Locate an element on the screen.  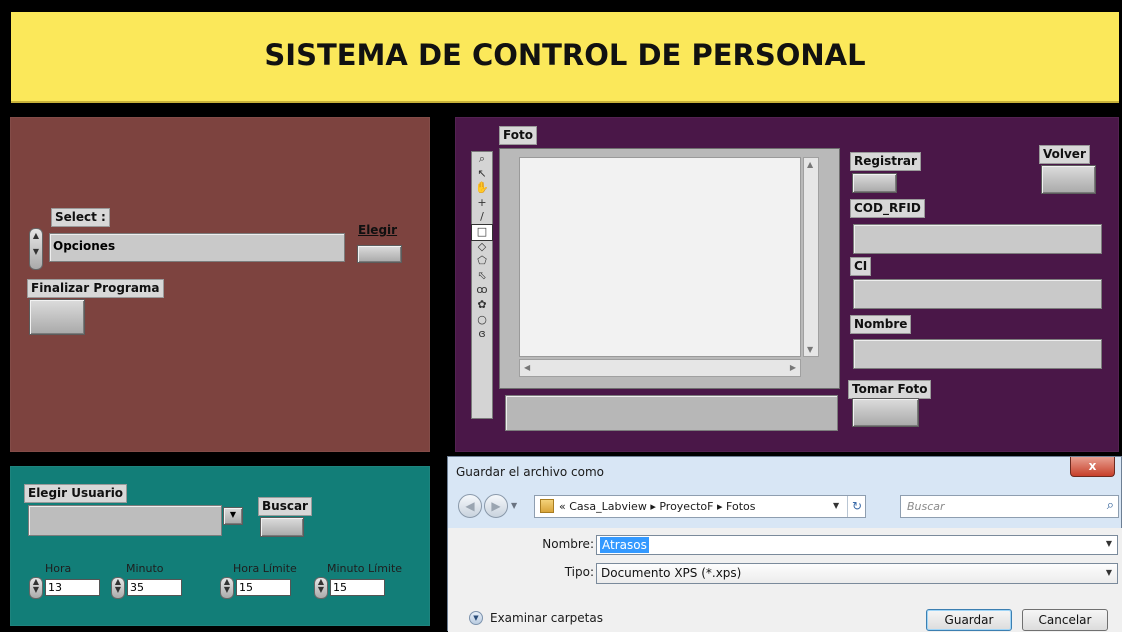
back-icon: ◀ is located at coordinates (470, 506).